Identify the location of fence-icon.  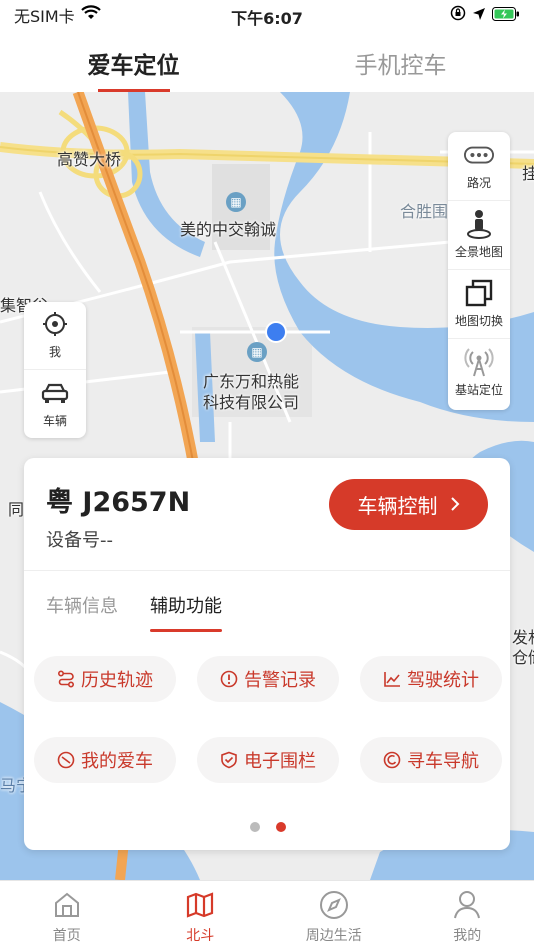
(229, 760).